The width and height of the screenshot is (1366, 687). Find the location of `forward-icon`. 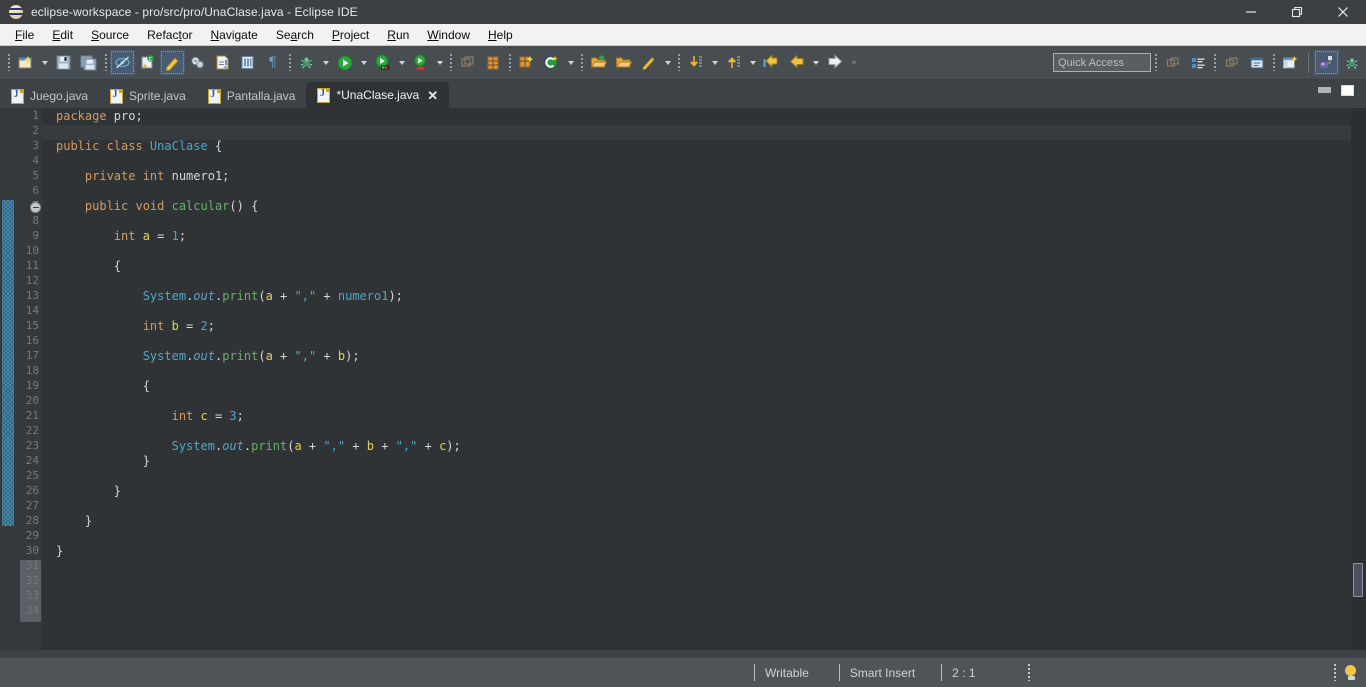

forward-icon is located at coordinates (834, 62).